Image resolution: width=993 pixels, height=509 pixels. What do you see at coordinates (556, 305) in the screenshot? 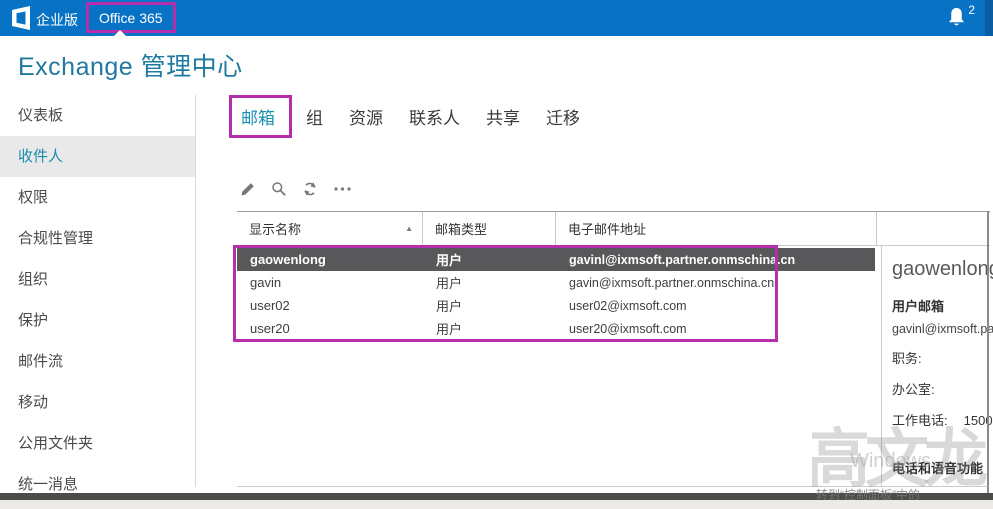
I see `table-row: user02 用户 user02@ixmsoft.com` at bounding box center [556, 305].